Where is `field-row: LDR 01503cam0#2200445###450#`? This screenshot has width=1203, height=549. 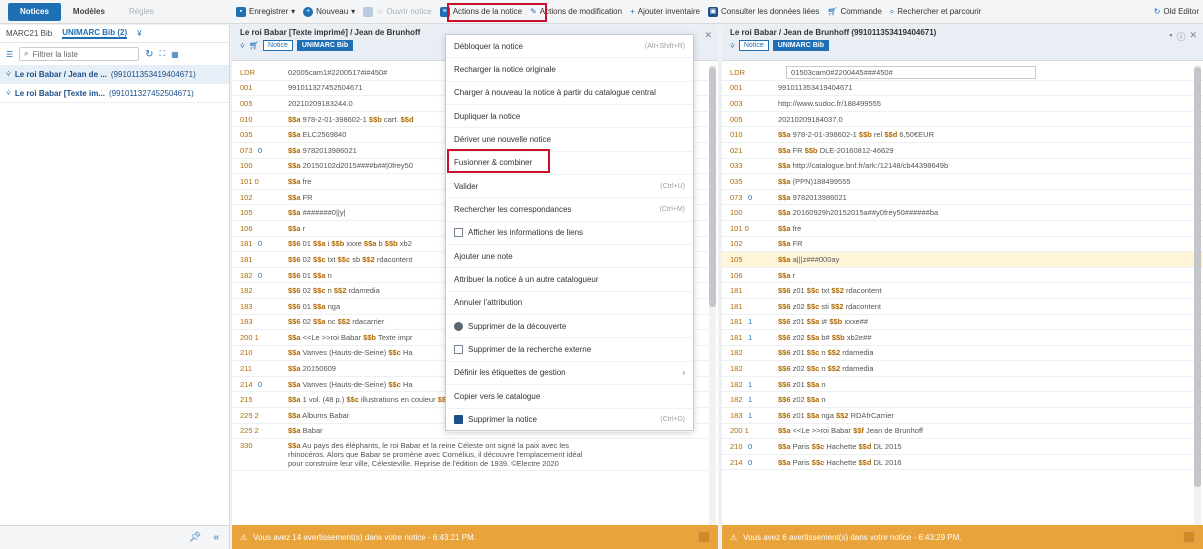
field-row: LDR 01503cam0#2200445###450# is located at coordinates (962, 73).